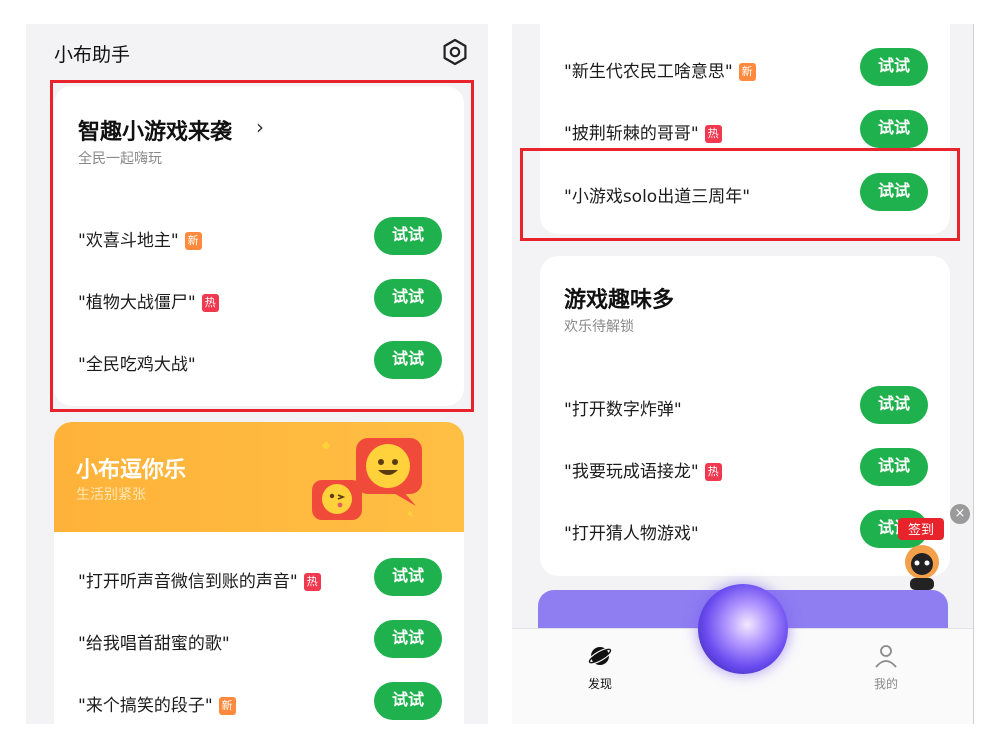  What do you see at coordinates (623, 410) in the screenshot?
I see `item-text: "打开数字炸弹"` at bounding box center [623, 410].